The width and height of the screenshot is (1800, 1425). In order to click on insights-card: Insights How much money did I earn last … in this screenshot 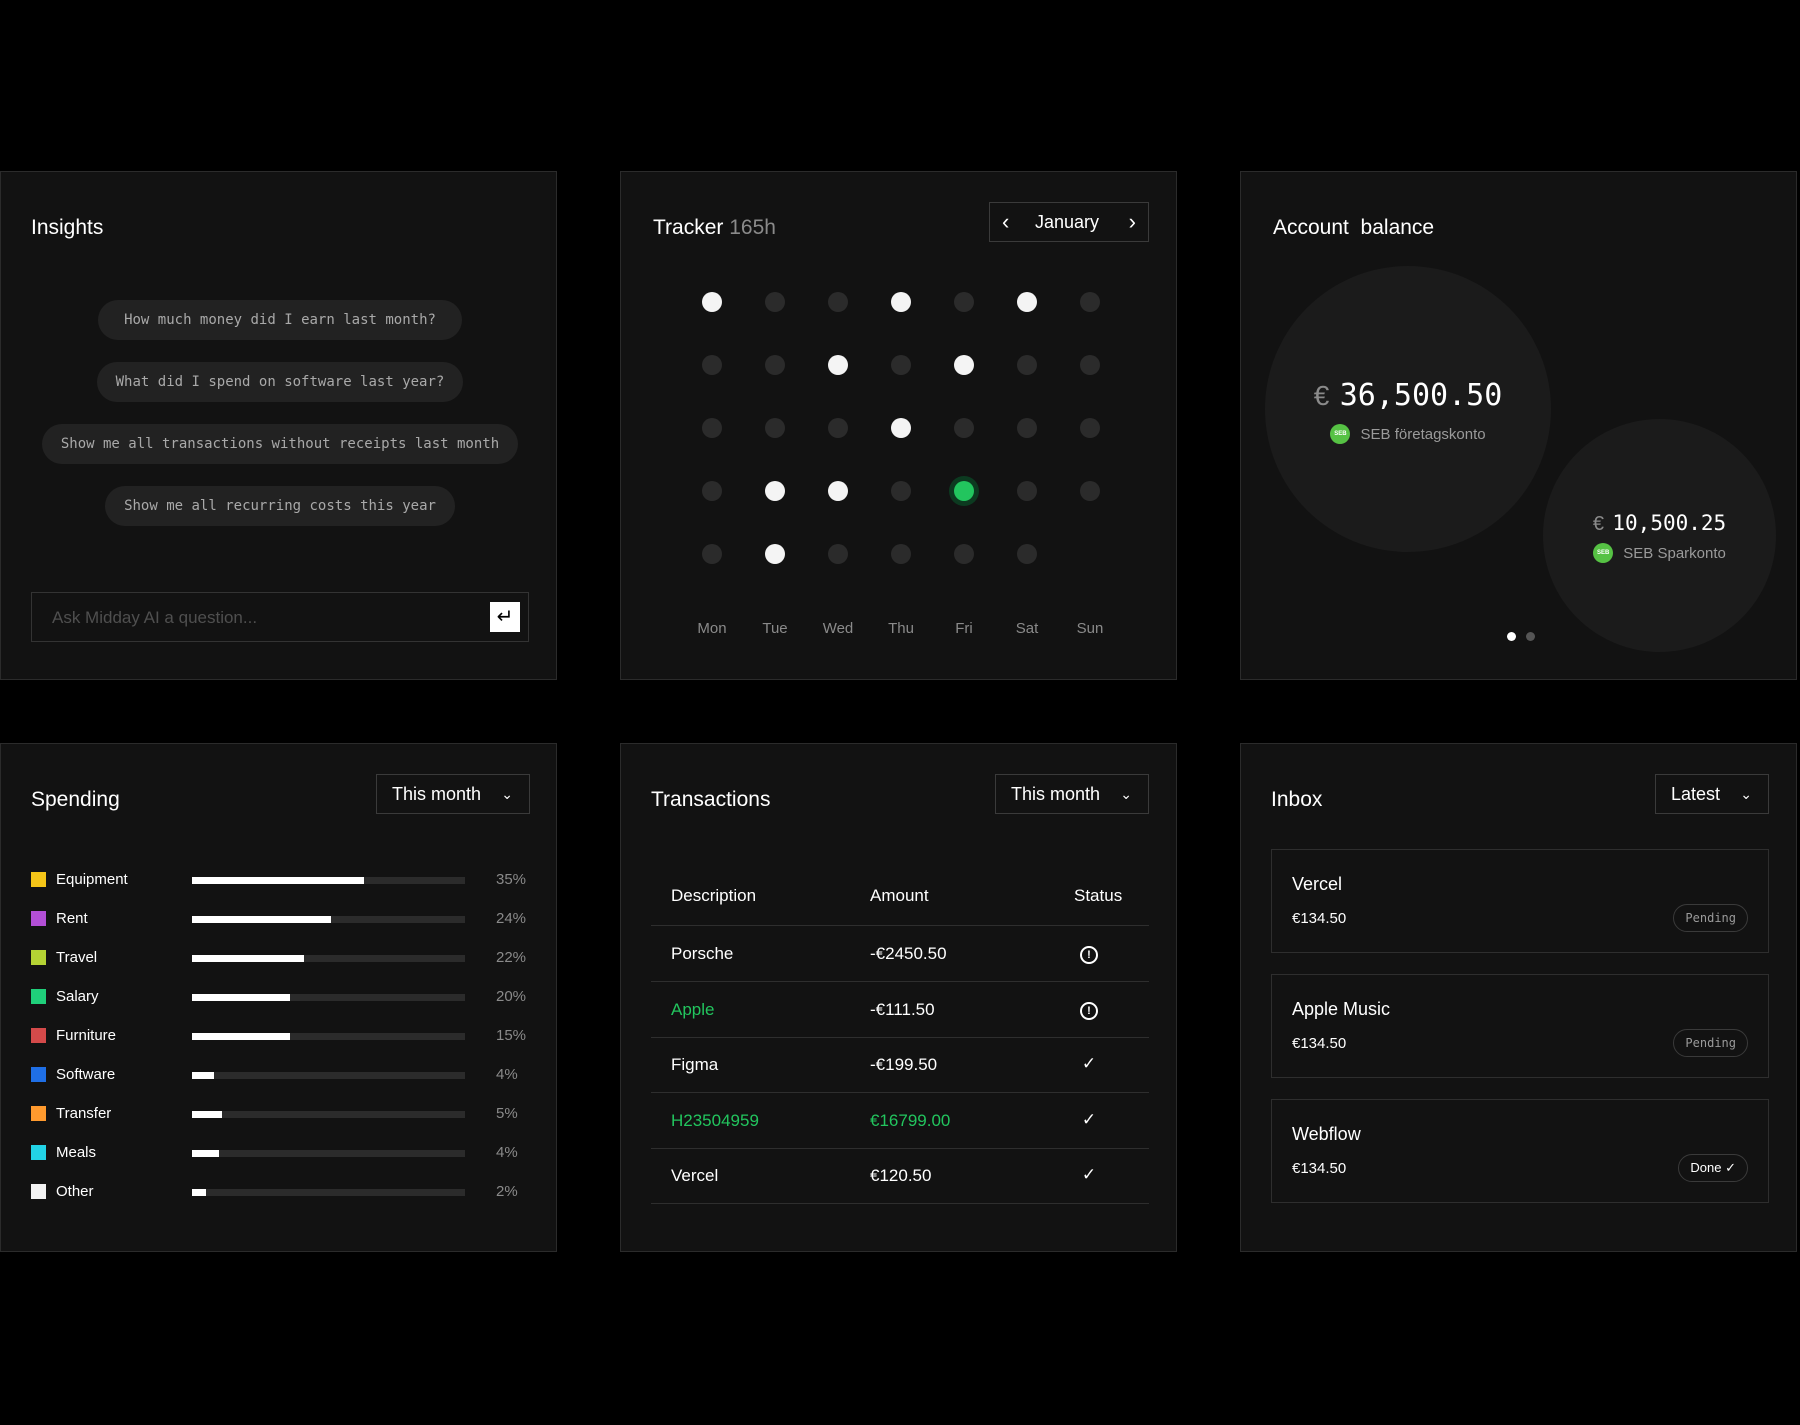, I will do `click(278, 425)`.